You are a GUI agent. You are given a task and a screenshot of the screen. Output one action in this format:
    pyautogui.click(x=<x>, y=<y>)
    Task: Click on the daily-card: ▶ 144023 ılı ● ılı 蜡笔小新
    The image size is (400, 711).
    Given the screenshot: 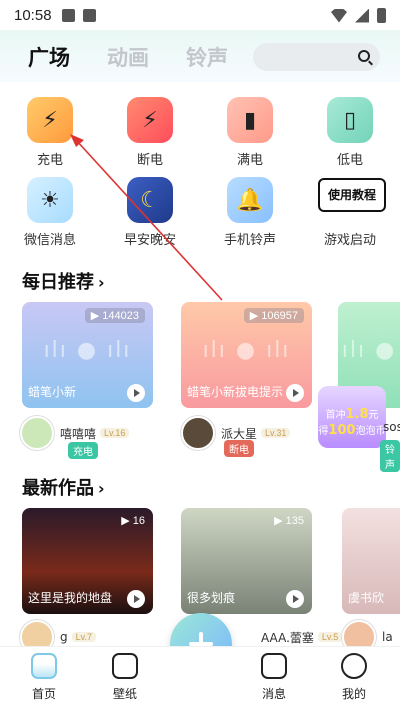 What is the action you would take?
    pyautogui.click(x=87, y=355)
    